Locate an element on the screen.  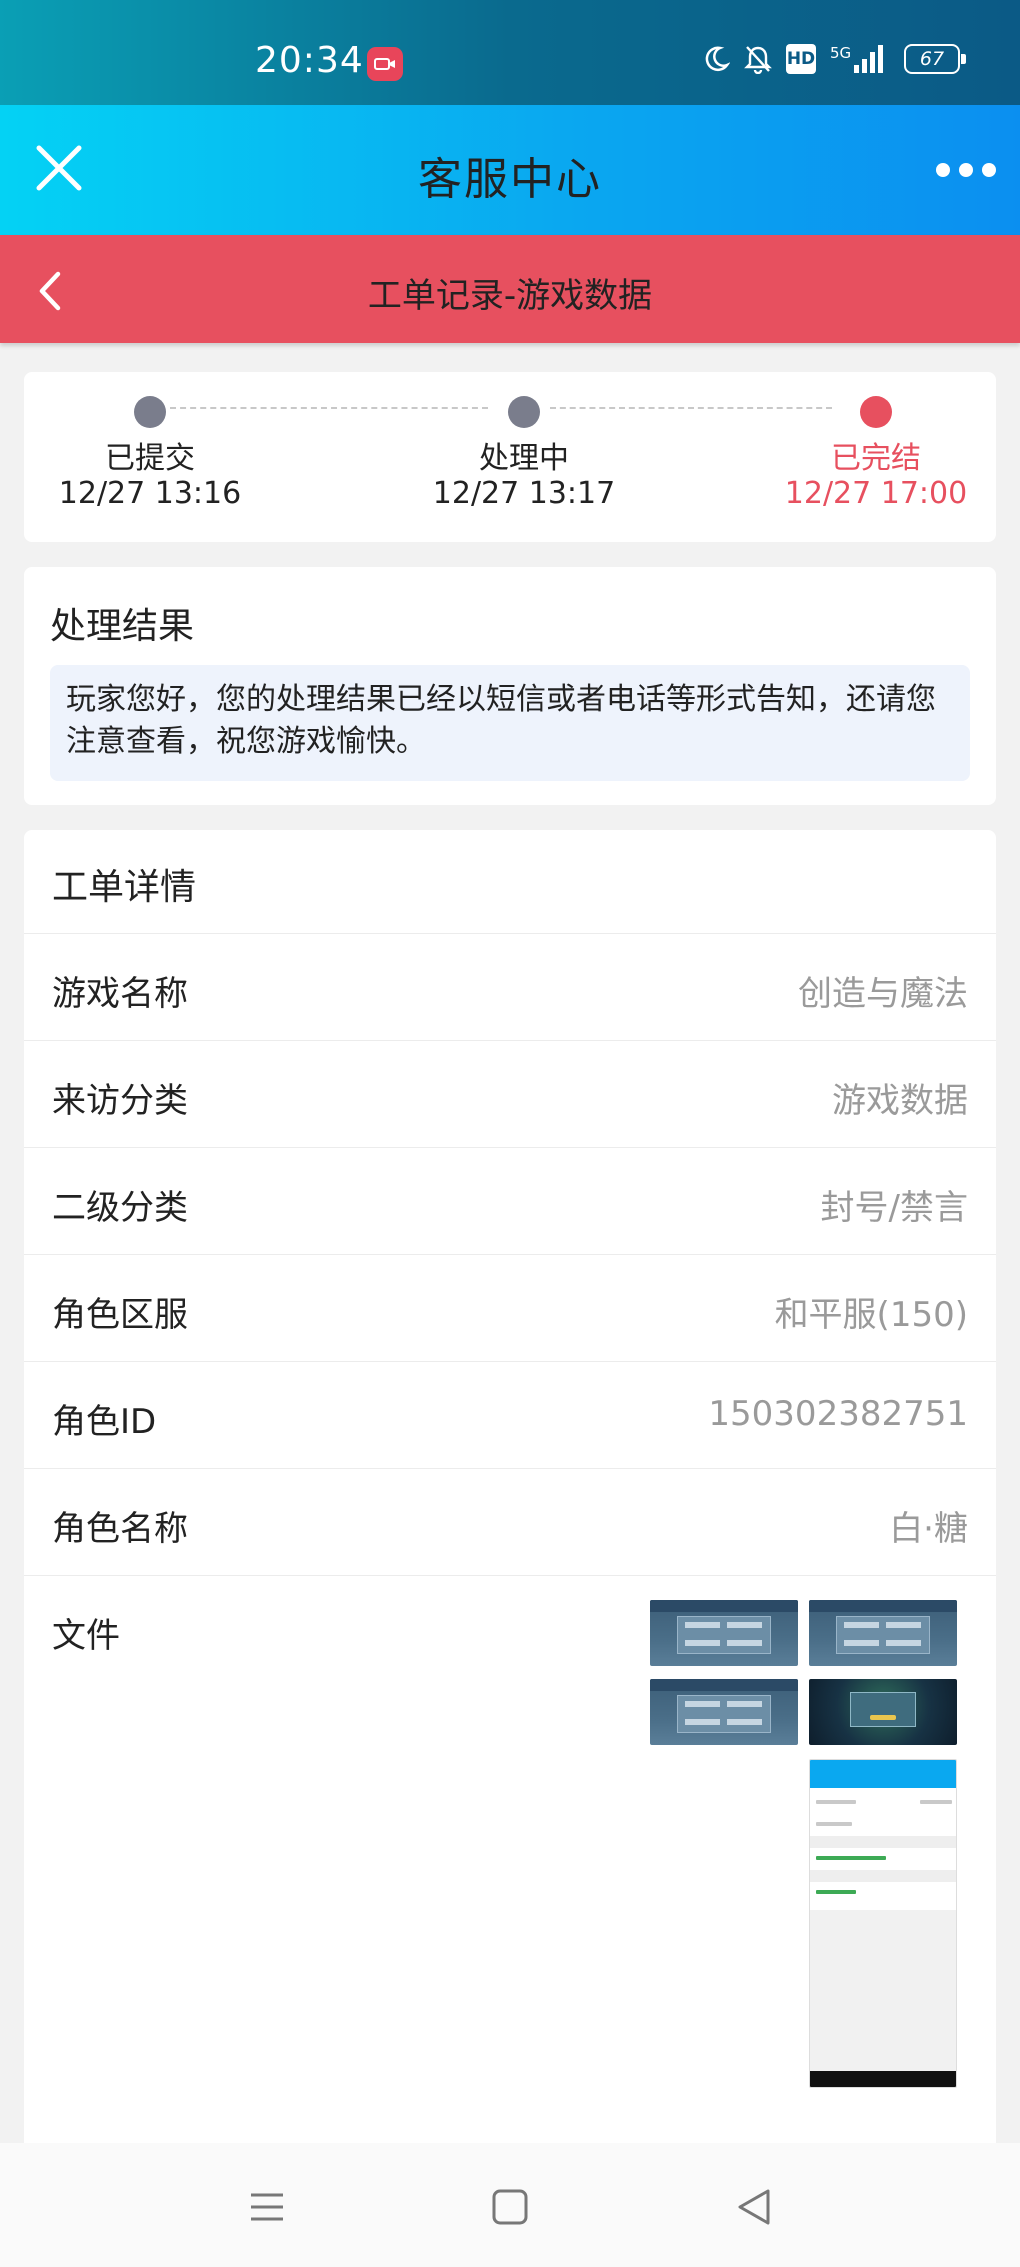
menu-icon is located at coordinates (267, 2207).